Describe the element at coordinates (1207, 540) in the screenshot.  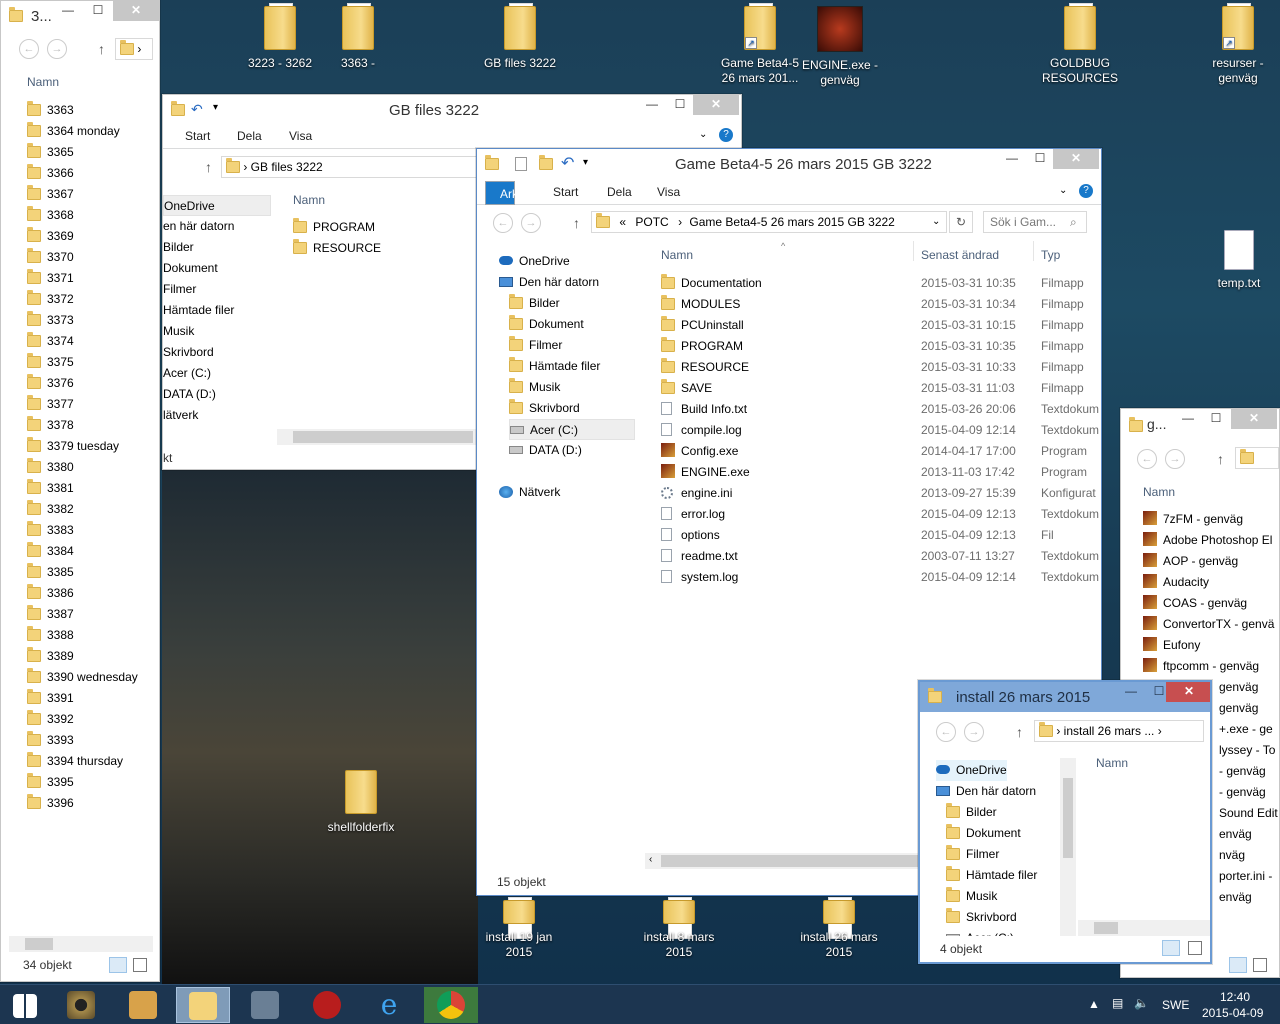
I see `list-item: Adobe Photoshop El` at that location.